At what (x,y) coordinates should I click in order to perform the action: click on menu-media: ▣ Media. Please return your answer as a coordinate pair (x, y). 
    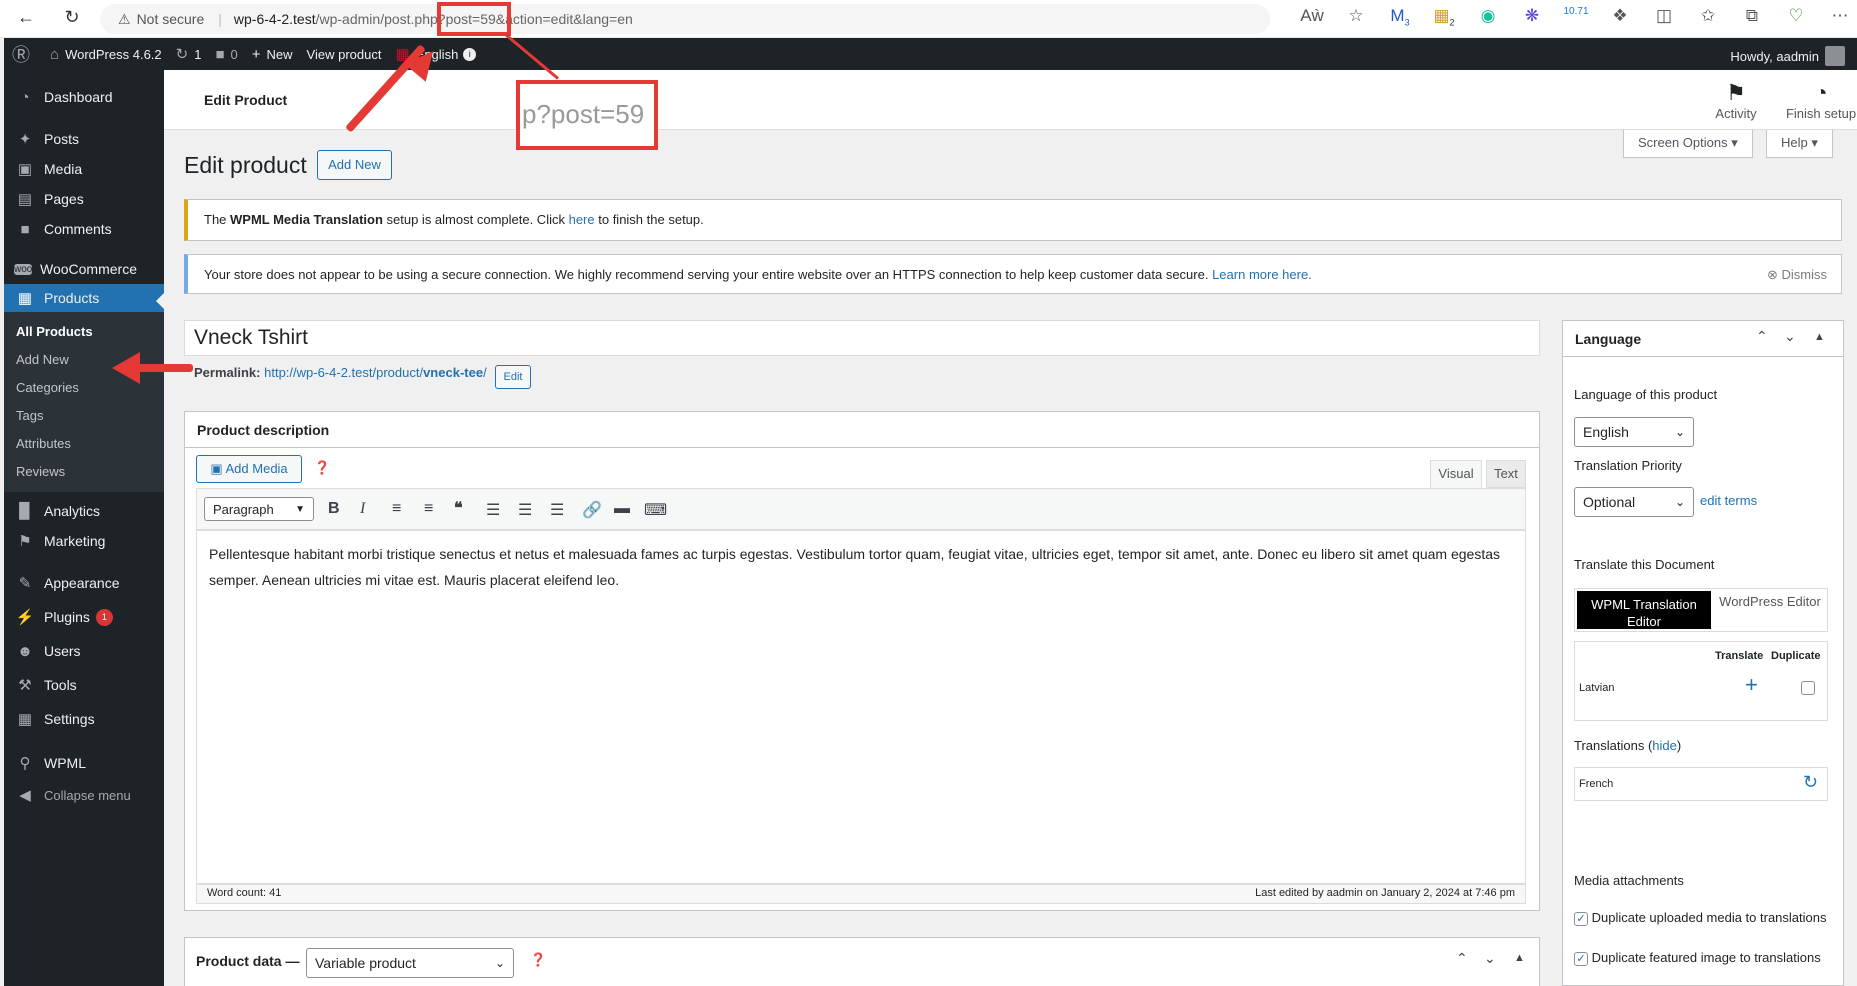
    Looking at the image, I should click on (84, 169).